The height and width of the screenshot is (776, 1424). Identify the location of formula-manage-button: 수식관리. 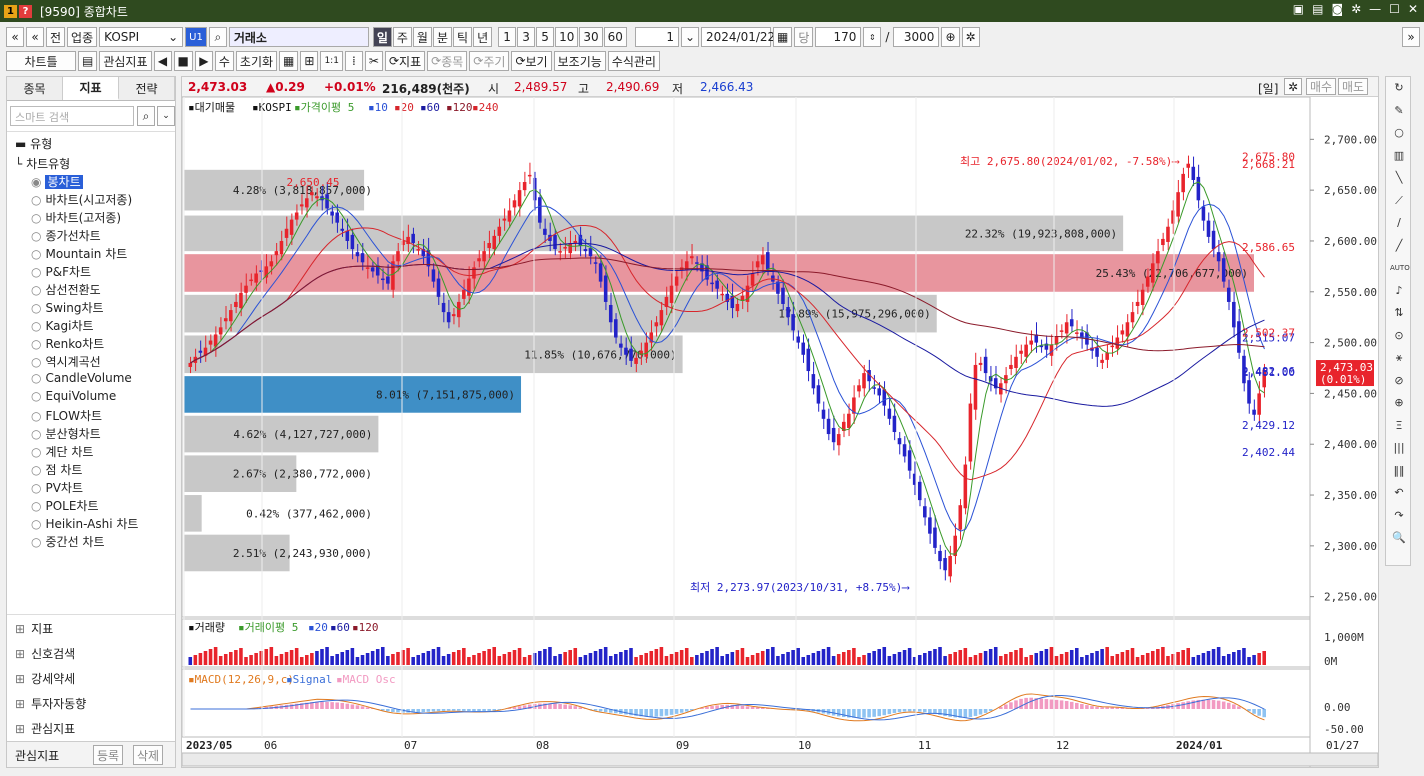
(633, 61).